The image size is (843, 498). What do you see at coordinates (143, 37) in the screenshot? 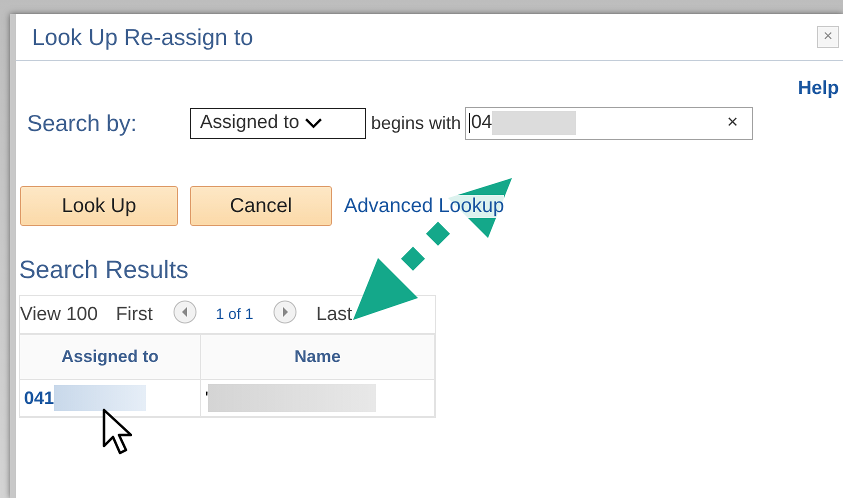
I see `window-title: Look Up Re-assign to` at bounding box center [143, 37].